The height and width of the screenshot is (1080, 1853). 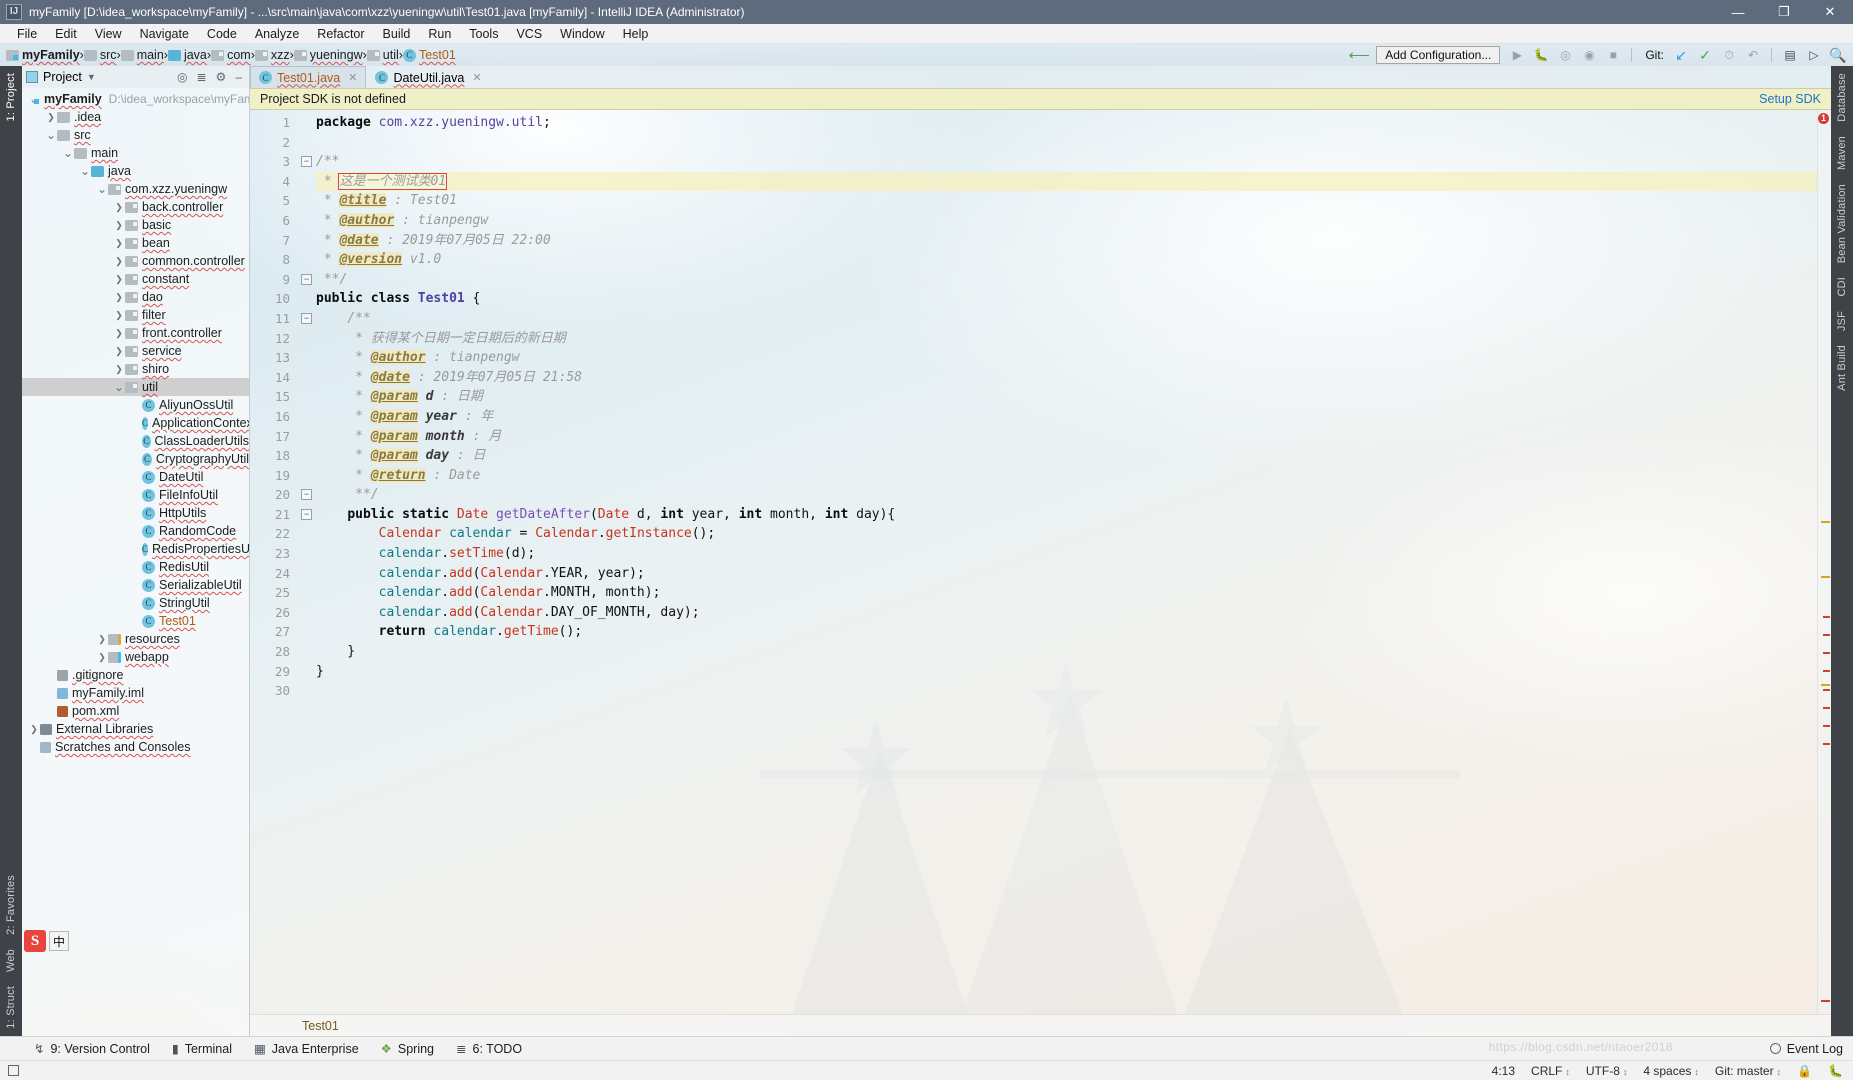 I want to click on maximize-button: ❐, so click(x=1784, y=12).